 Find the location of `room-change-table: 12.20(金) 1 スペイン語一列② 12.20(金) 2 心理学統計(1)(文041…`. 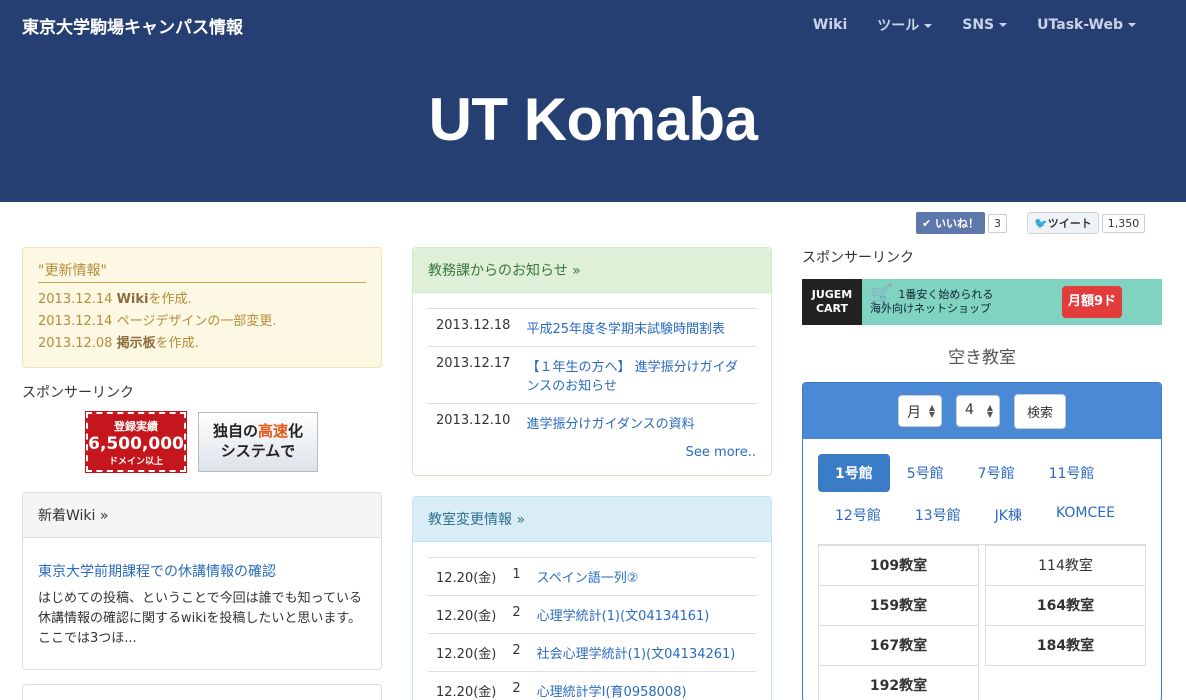

room-change-table: 12.20(金) 1 スペイン語一列② 12.20(金) 2 心理学統計(1)(文041… is located at coordinates (592, 628).